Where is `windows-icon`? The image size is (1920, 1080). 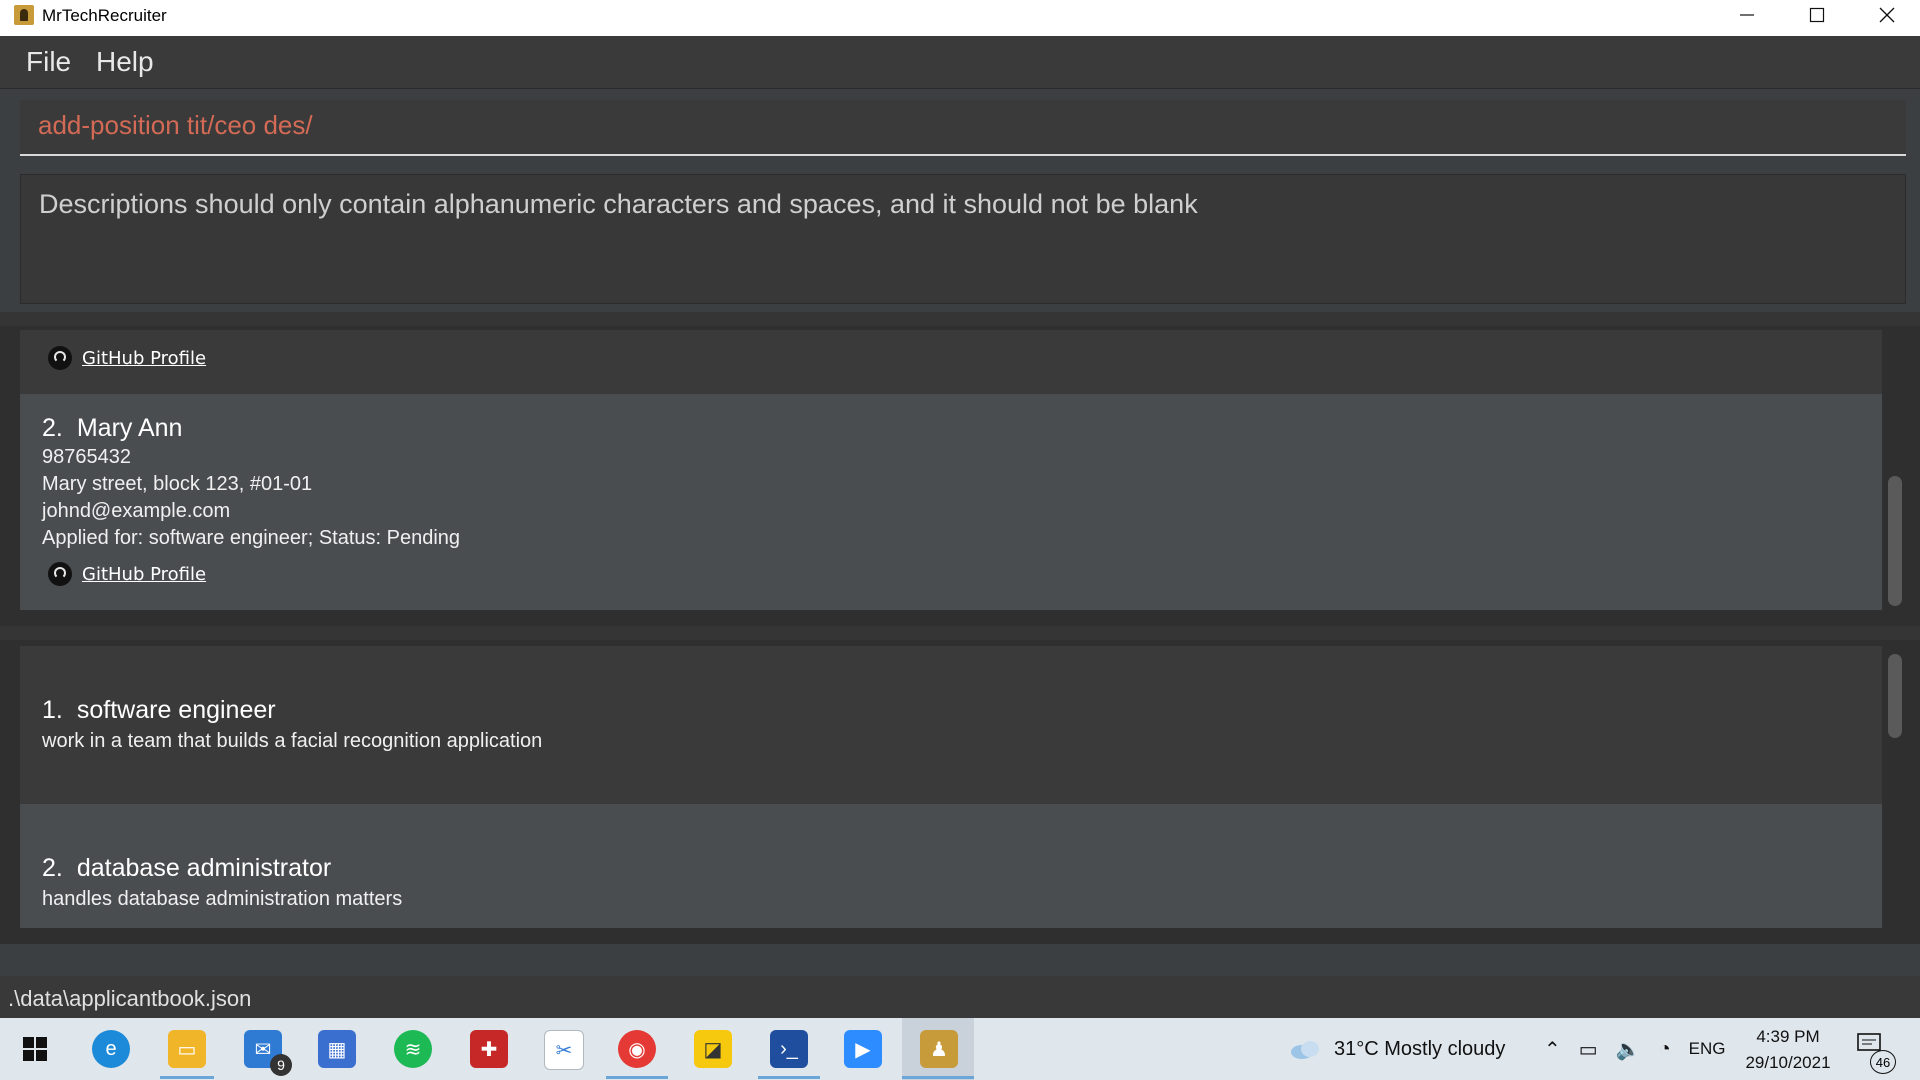 windows-icon is located at coordinates (35, 1049).